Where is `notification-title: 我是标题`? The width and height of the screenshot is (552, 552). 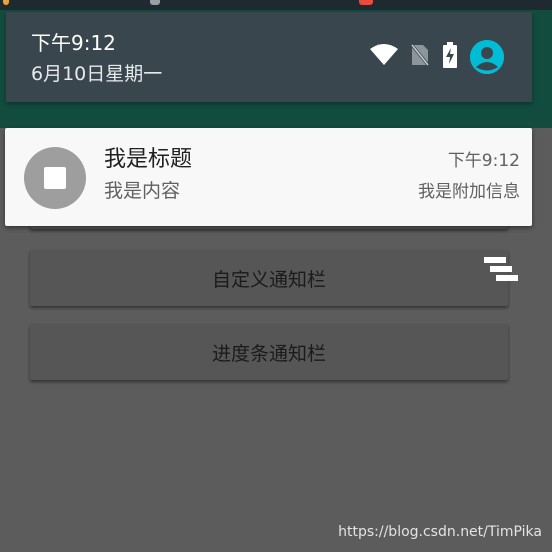 notification-title: 我是标题 is located at coordinates (148, 159).